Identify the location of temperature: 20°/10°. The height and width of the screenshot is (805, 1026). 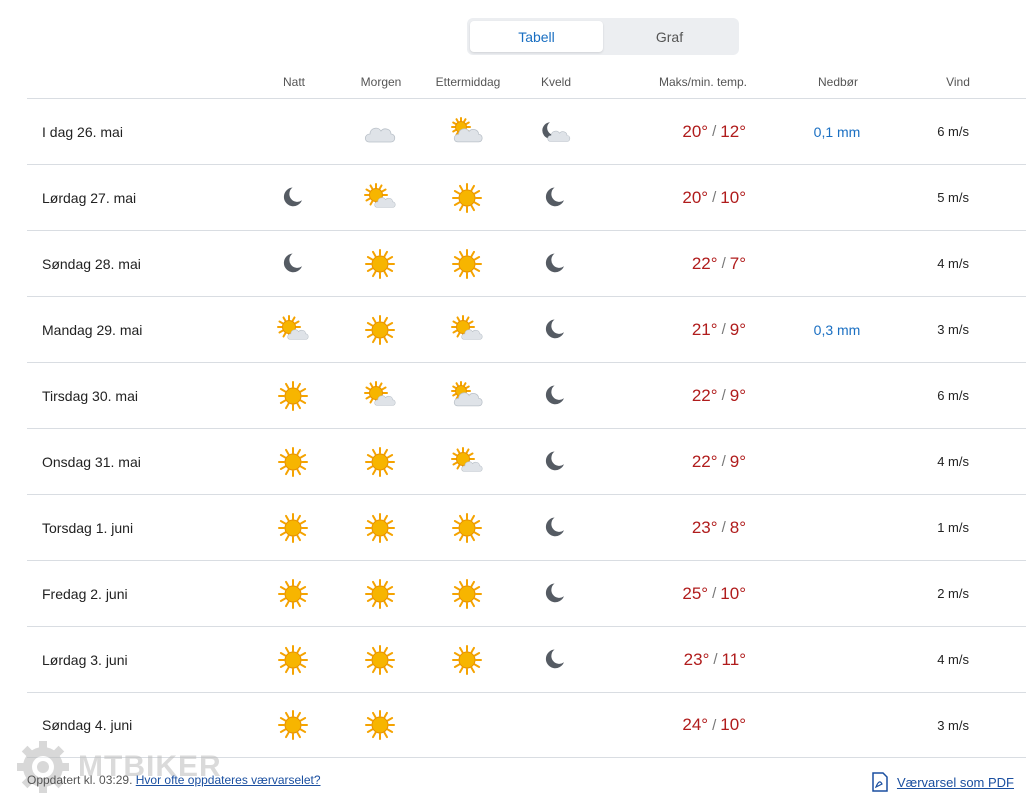
(714, 197).